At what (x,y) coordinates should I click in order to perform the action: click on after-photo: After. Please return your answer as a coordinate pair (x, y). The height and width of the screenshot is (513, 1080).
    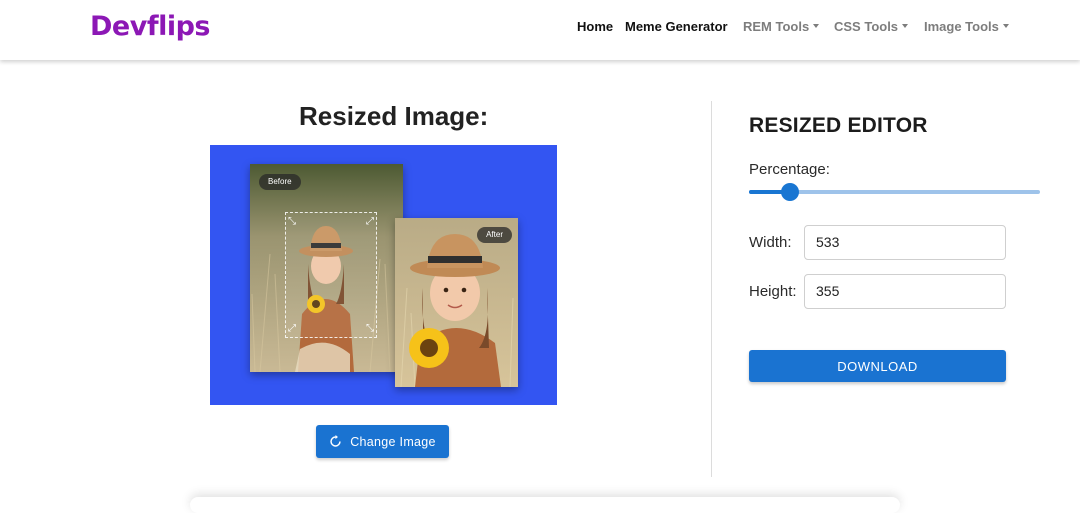
    Looking at the image, I should click on (456, 302).